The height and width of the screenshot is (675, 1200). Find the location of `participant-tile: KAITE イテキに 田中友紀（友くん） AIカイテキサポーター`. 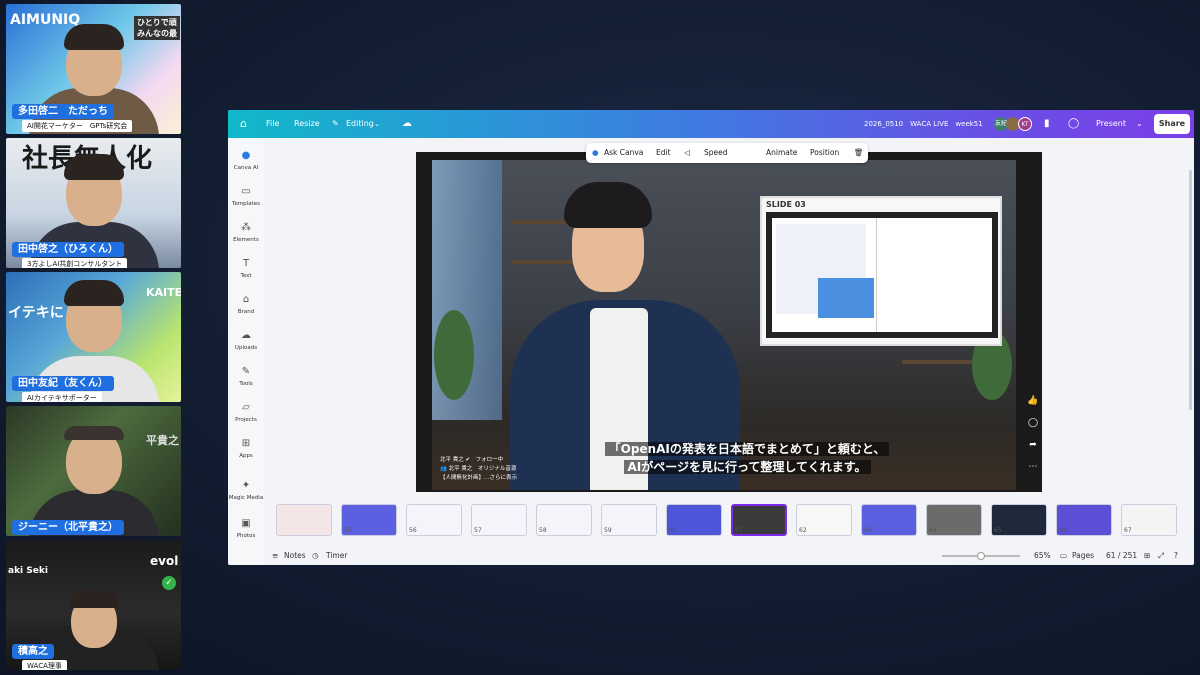

participant-tile: KAITE イテキに 田中友紀（友くん） AIカイテキサポーター is located at coordinates (93, 337).